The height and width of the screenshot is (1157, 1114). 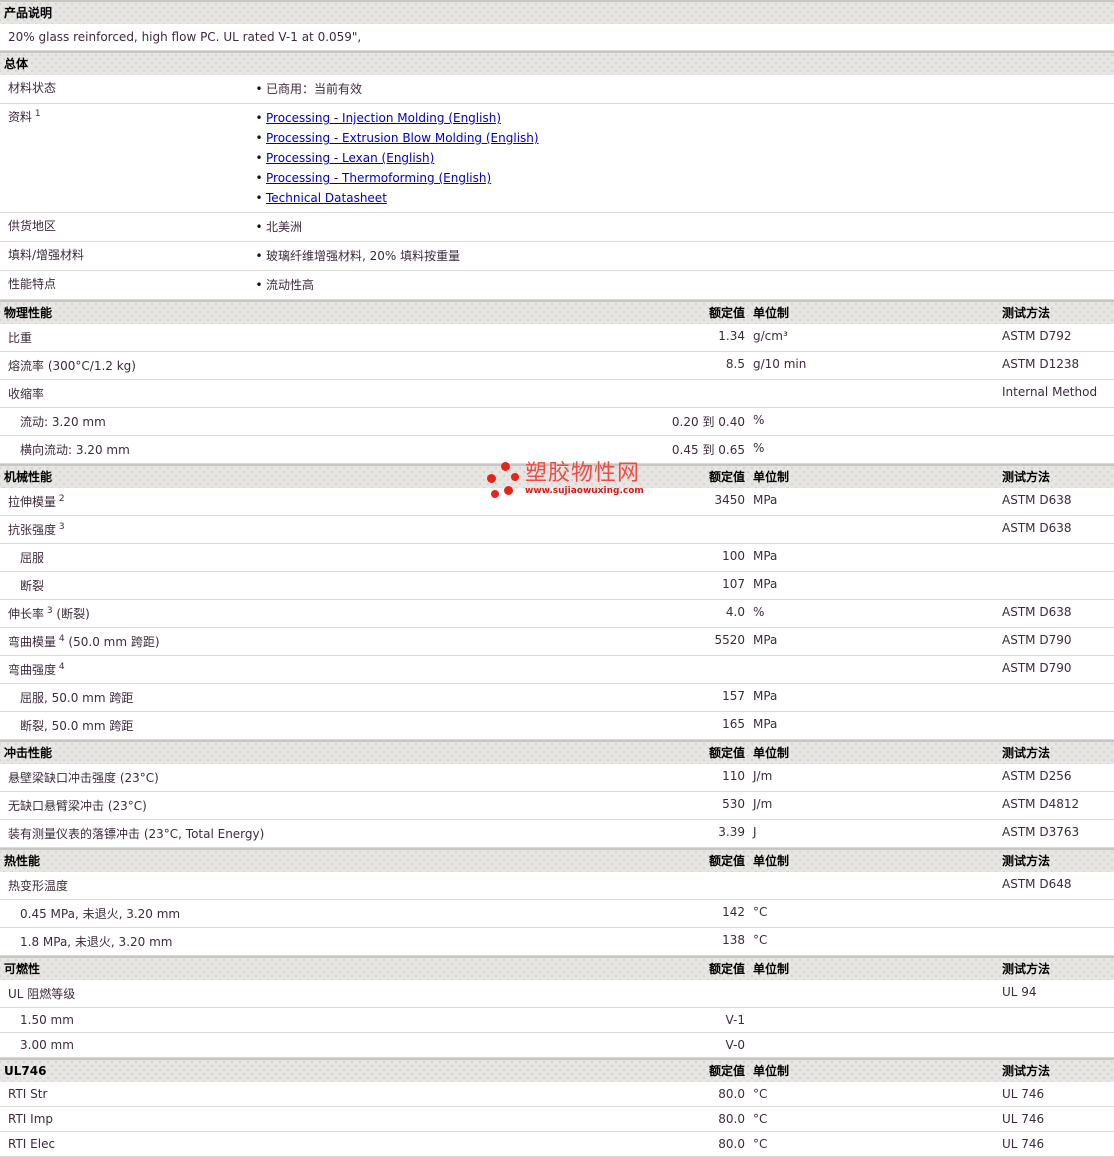 What do you see at coordinates (557, 312) in the screenshot?
I see `section-header-physical: 物理性能 额定值 单位制 测试方法` at bounding box center [557, 312].